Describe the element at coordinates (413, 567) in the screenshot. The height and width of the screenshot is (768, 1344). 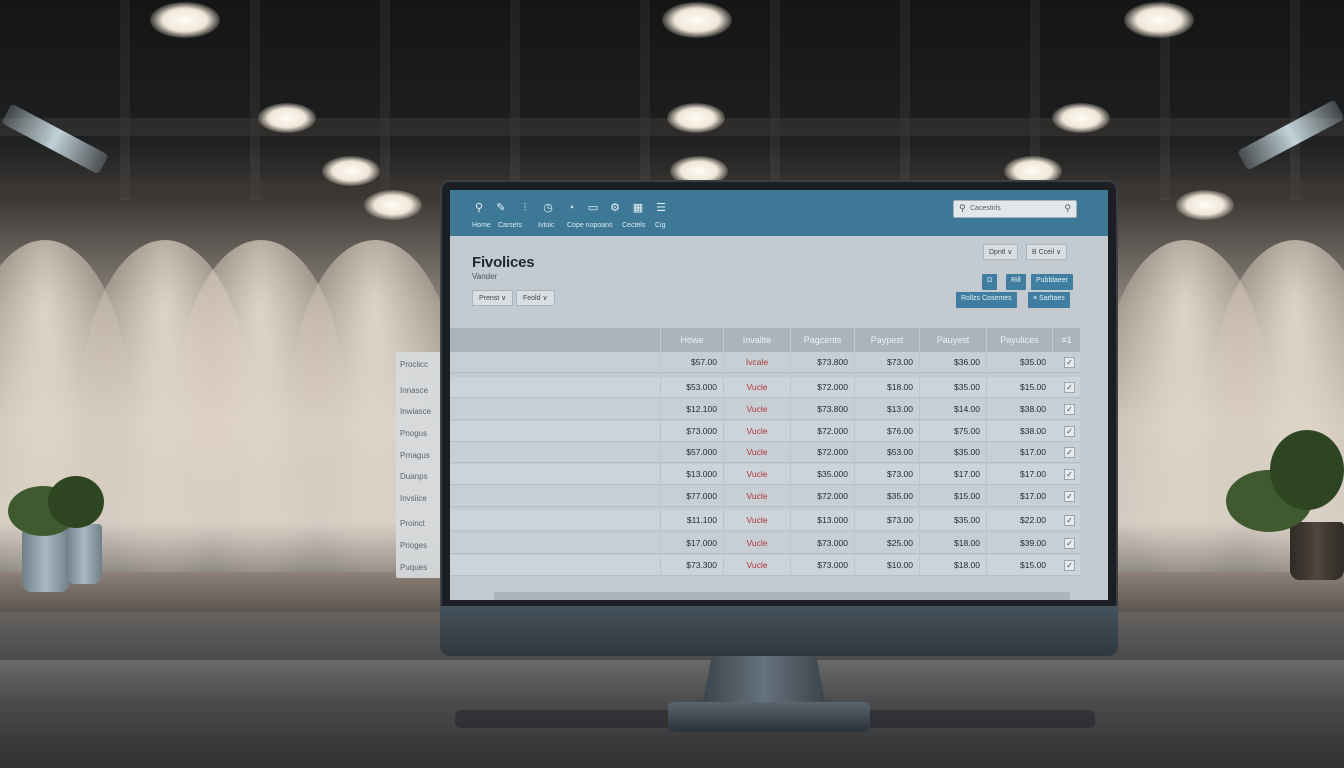
I see `side-panel-item: Puques` at that location.